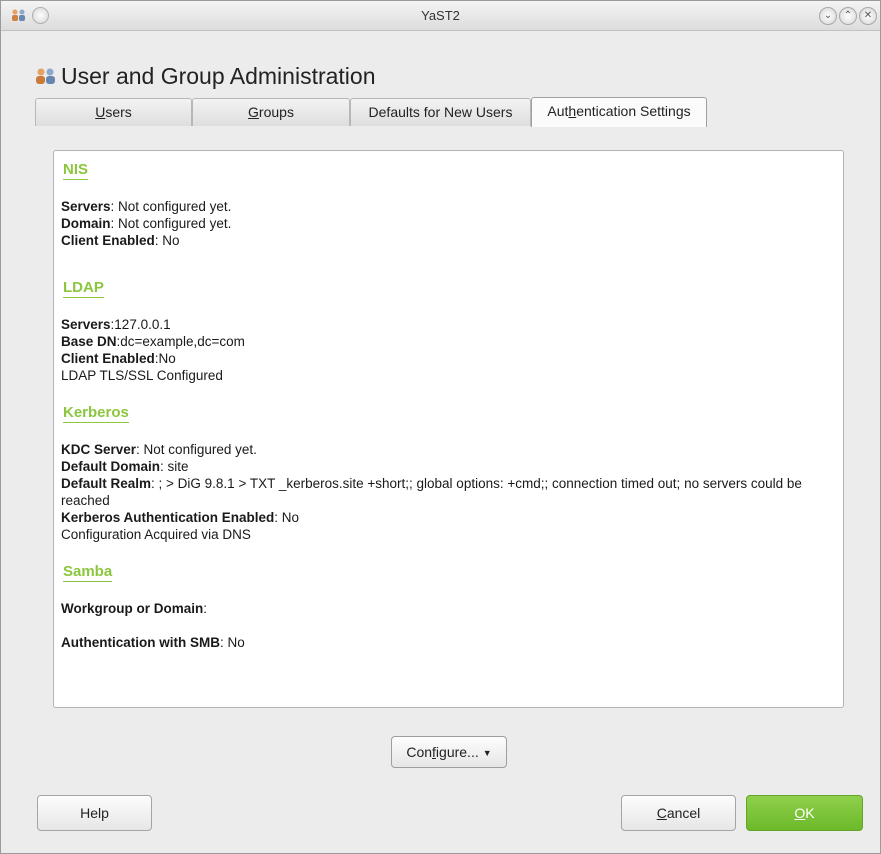 The height and width of the screenshot is (854, 881). I want to click on chevron-down-icon: ▼, so click(487, 753).